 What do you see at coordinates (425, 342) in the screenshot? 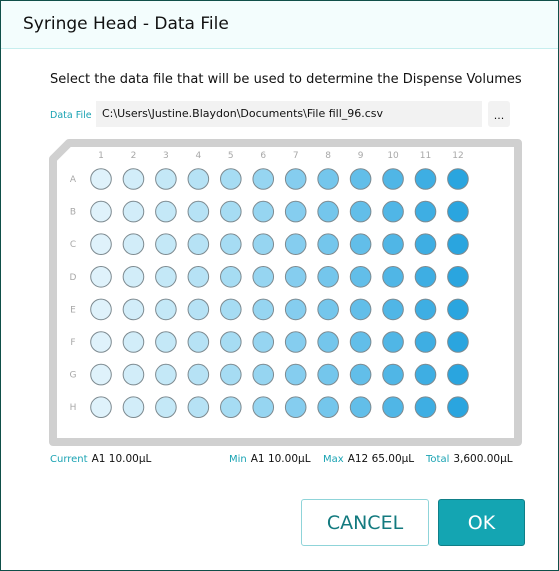
I see `well-F11` at bounding box center [425, 342].